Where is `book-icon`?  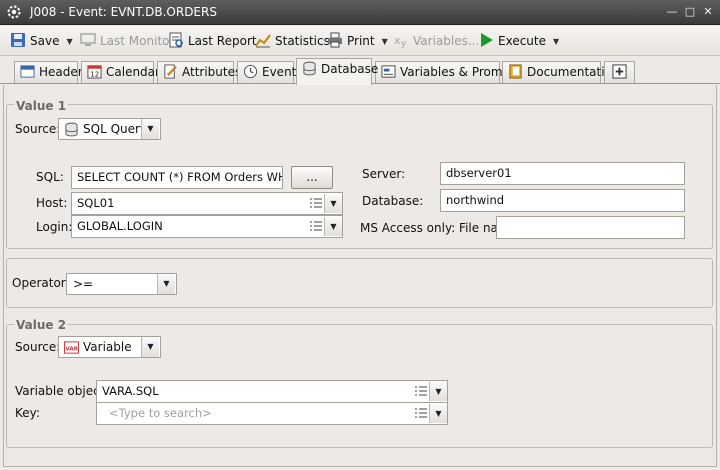 book-icon is located at coordinates (515, 71).